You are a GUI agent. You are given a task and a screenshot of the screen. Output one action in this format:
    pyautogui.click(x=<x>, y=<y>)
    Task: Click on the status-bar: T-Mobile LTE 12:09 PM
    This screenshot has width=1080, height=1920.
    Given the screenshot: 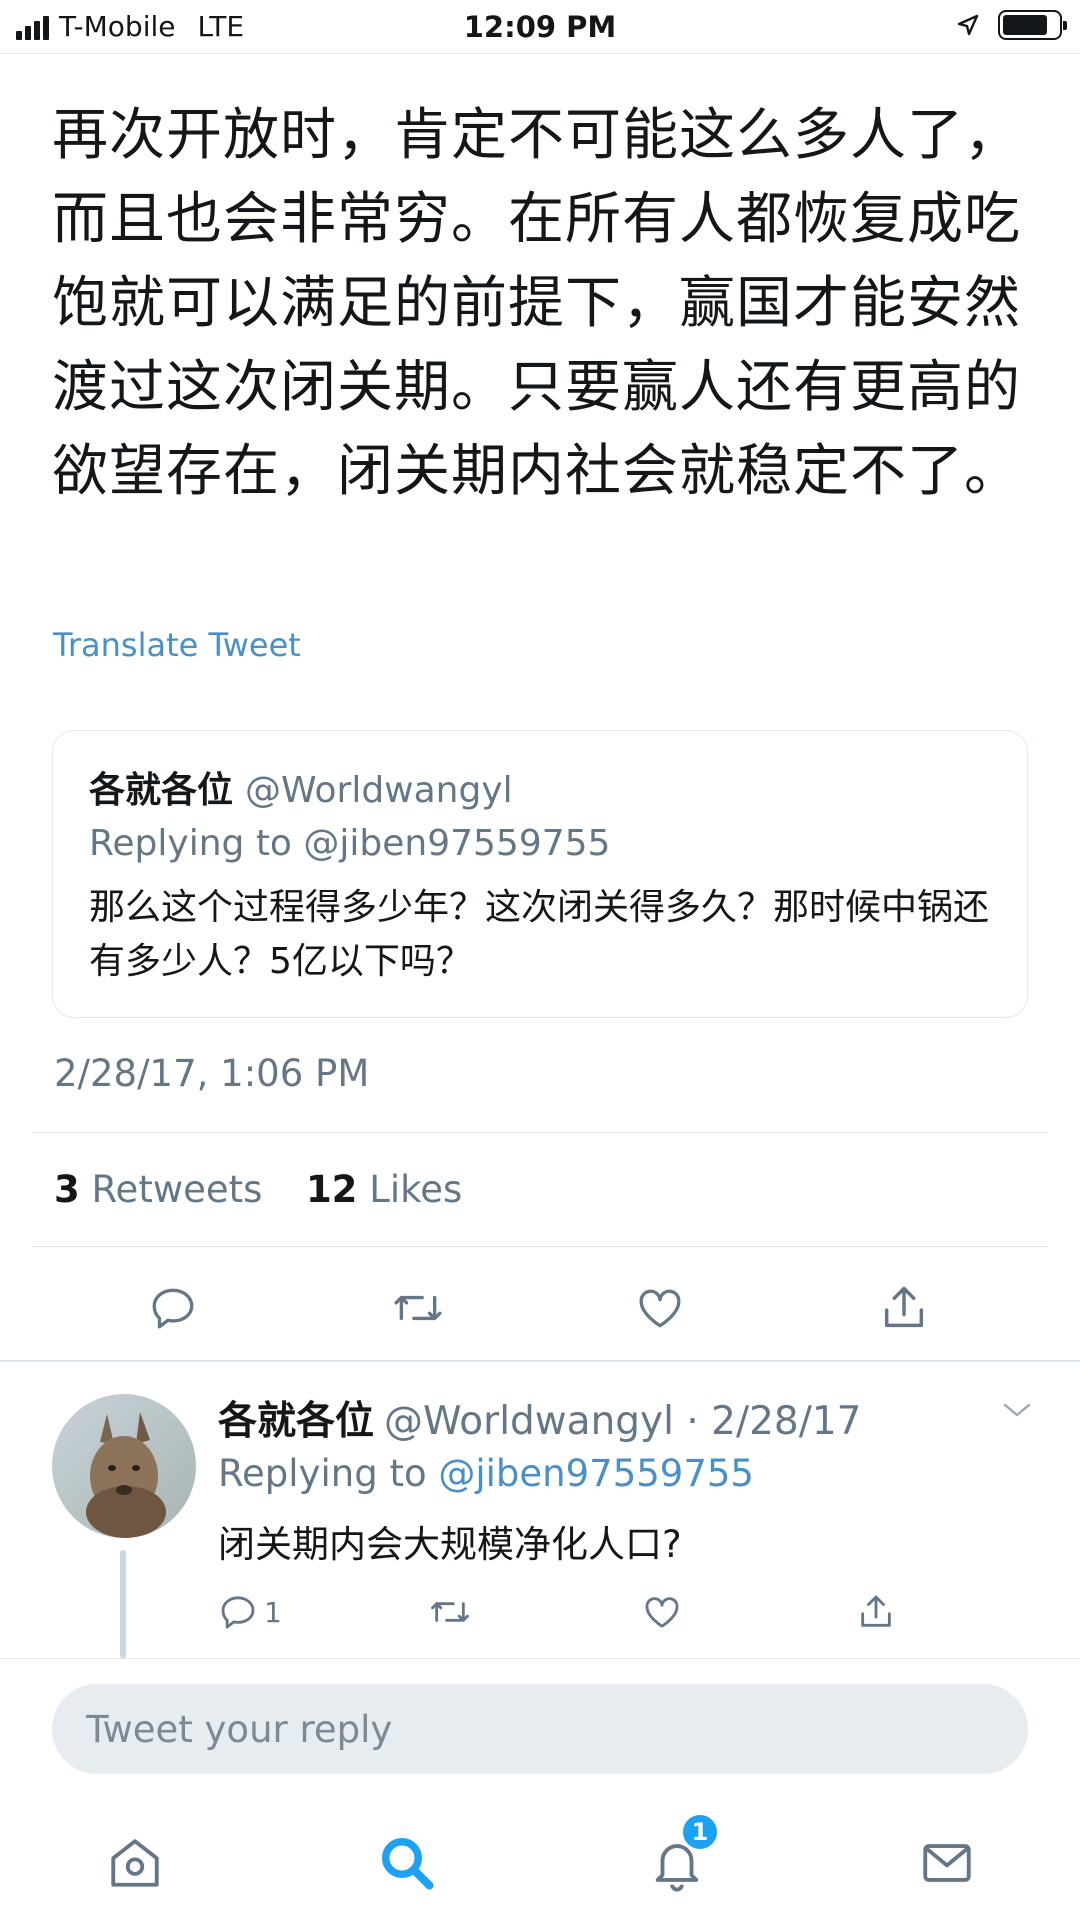 What is the action you would take?
    pyautogui.click(x=540, y=27)
    